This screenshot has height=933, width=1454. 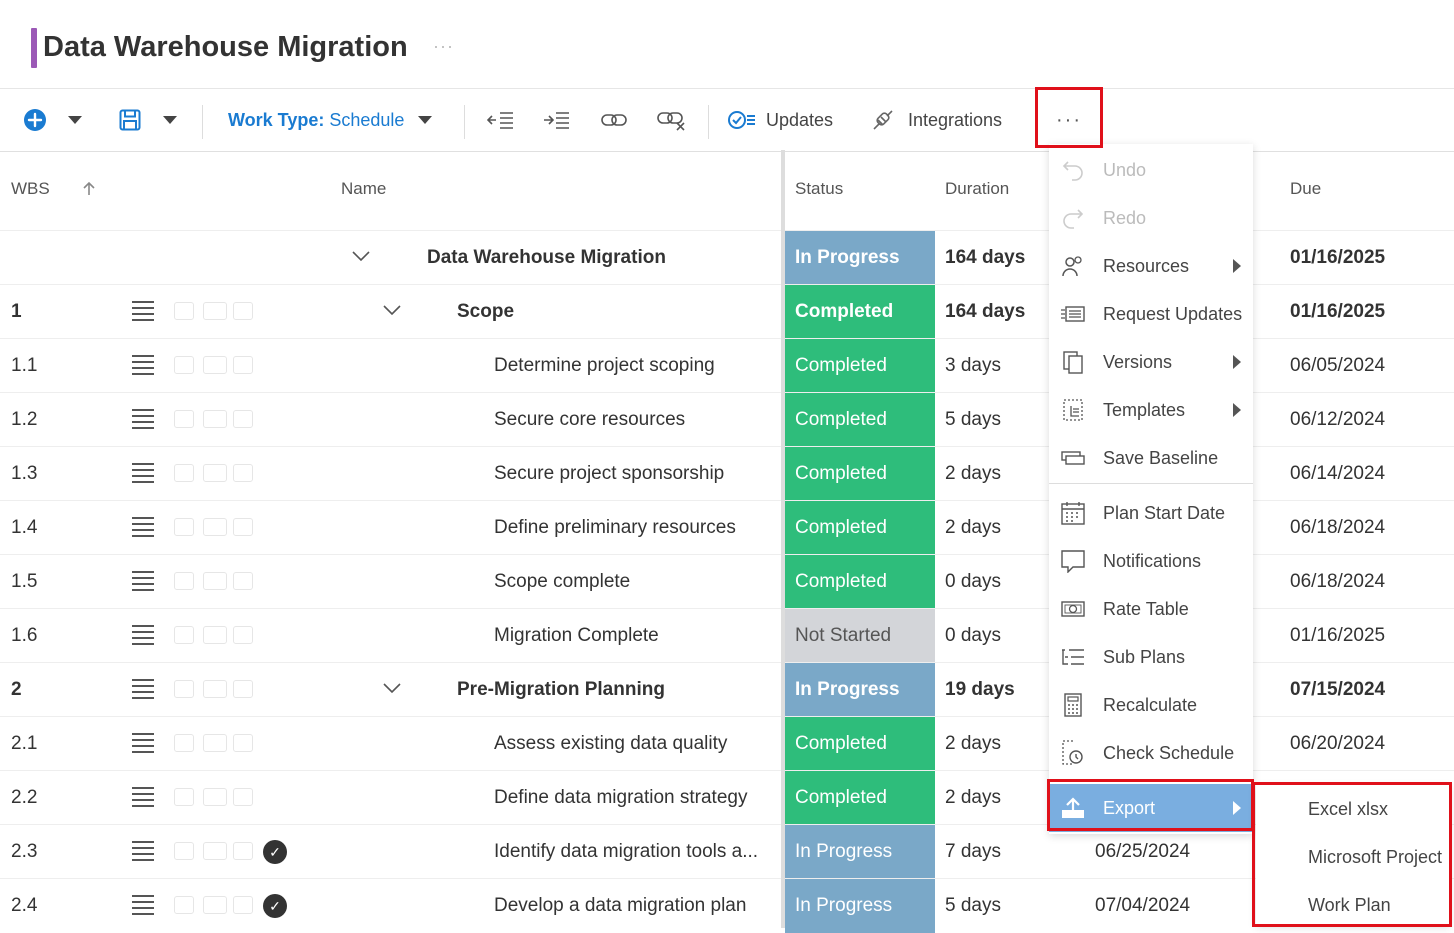 I want to click on due-date-cell: 01/16/2025, so click(x=1337, y=312).